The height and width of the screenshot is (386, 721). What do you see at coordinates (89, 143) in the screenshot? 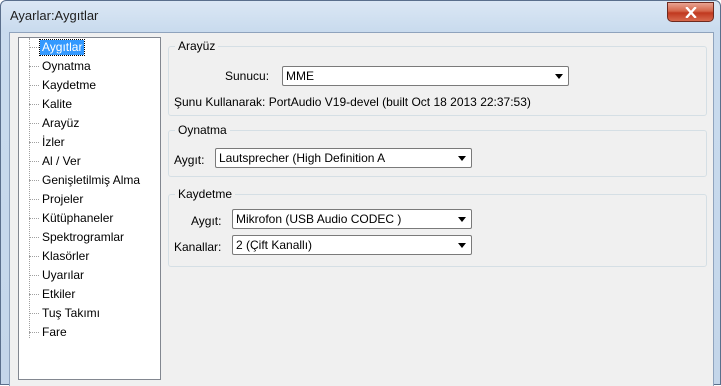
I see `tree-item-tracks: İzler` at bounding box center [89, 143].